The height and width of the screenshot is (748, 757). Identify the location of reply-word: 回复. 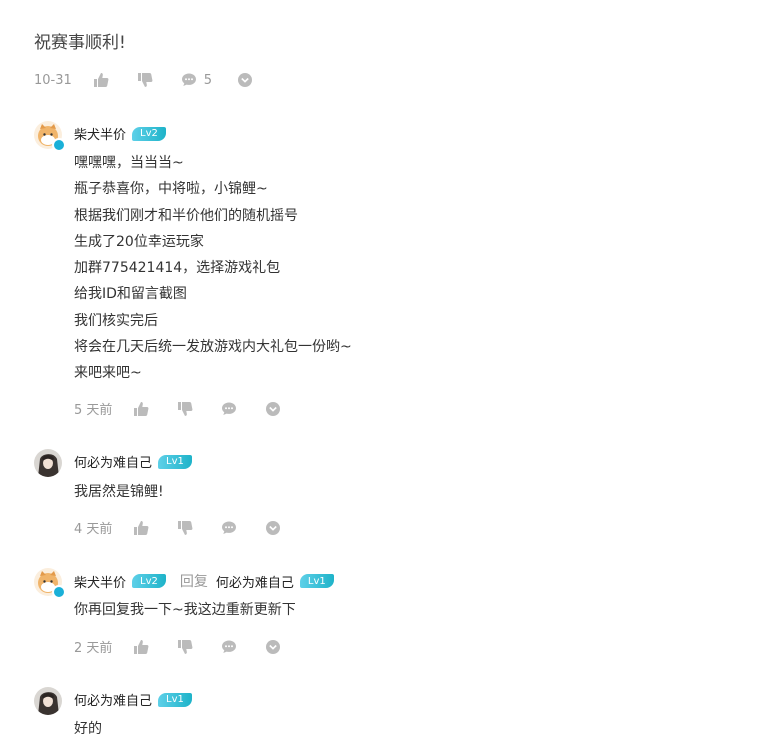
(193, 582).